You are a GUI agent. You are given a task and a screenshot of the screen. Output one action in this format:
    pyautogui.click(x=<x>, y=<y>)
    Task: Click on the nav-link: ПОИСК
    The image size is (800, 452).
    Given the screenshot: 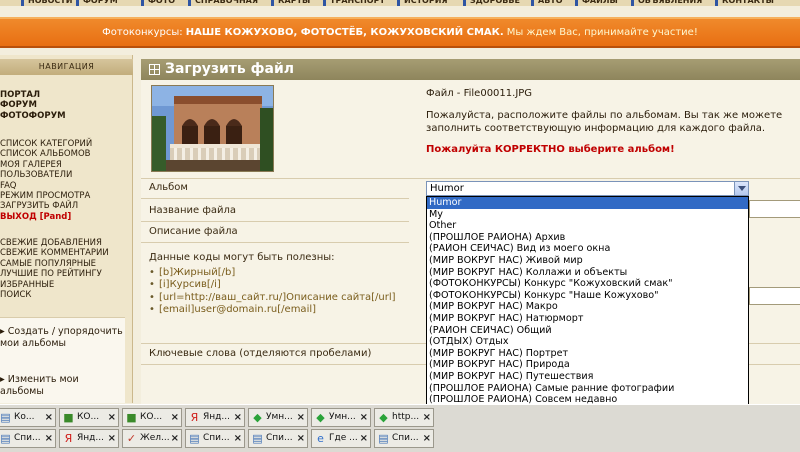 What is the action you would take?
    pyautogui.click(x=54, y=295)
    